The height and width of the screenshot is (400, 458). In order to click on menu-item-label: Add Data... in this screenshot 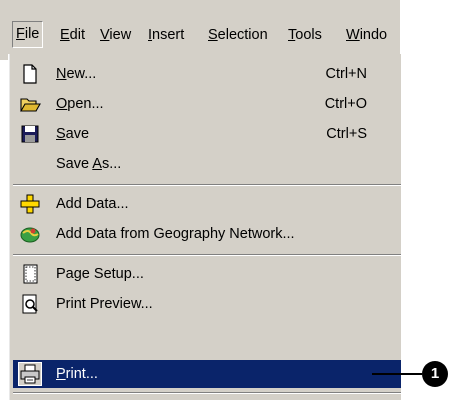, I will do `click(92, 204)`.